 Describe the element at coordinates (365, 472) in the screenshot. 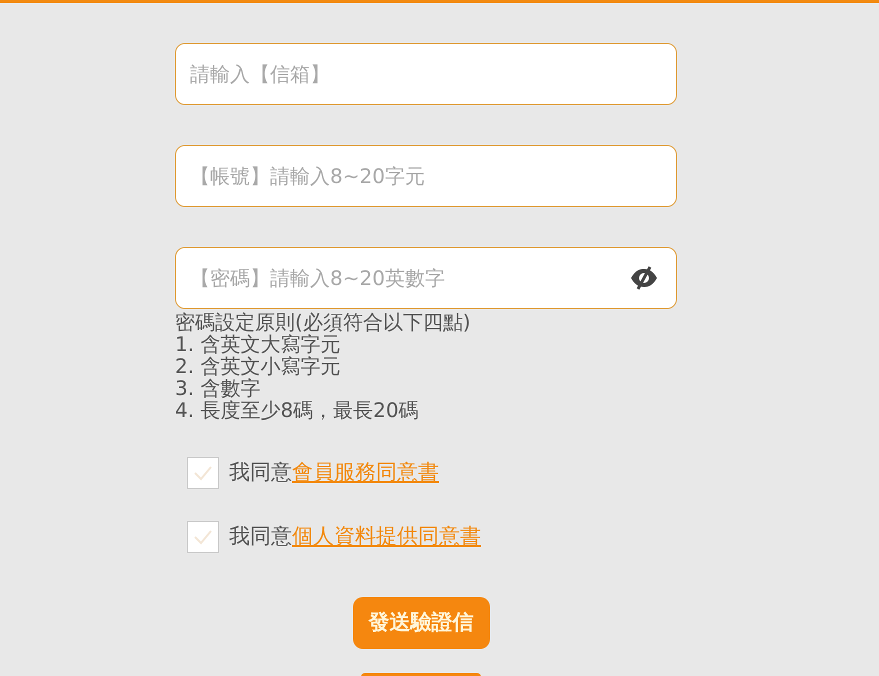

I see `agreement-link: 會員服務同意書` at that location.